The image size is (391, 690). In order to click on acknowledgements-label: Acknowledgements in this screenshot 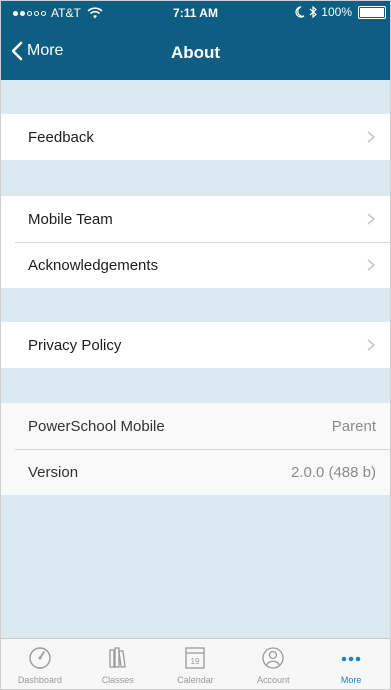, I will do `click(93, 265)`.